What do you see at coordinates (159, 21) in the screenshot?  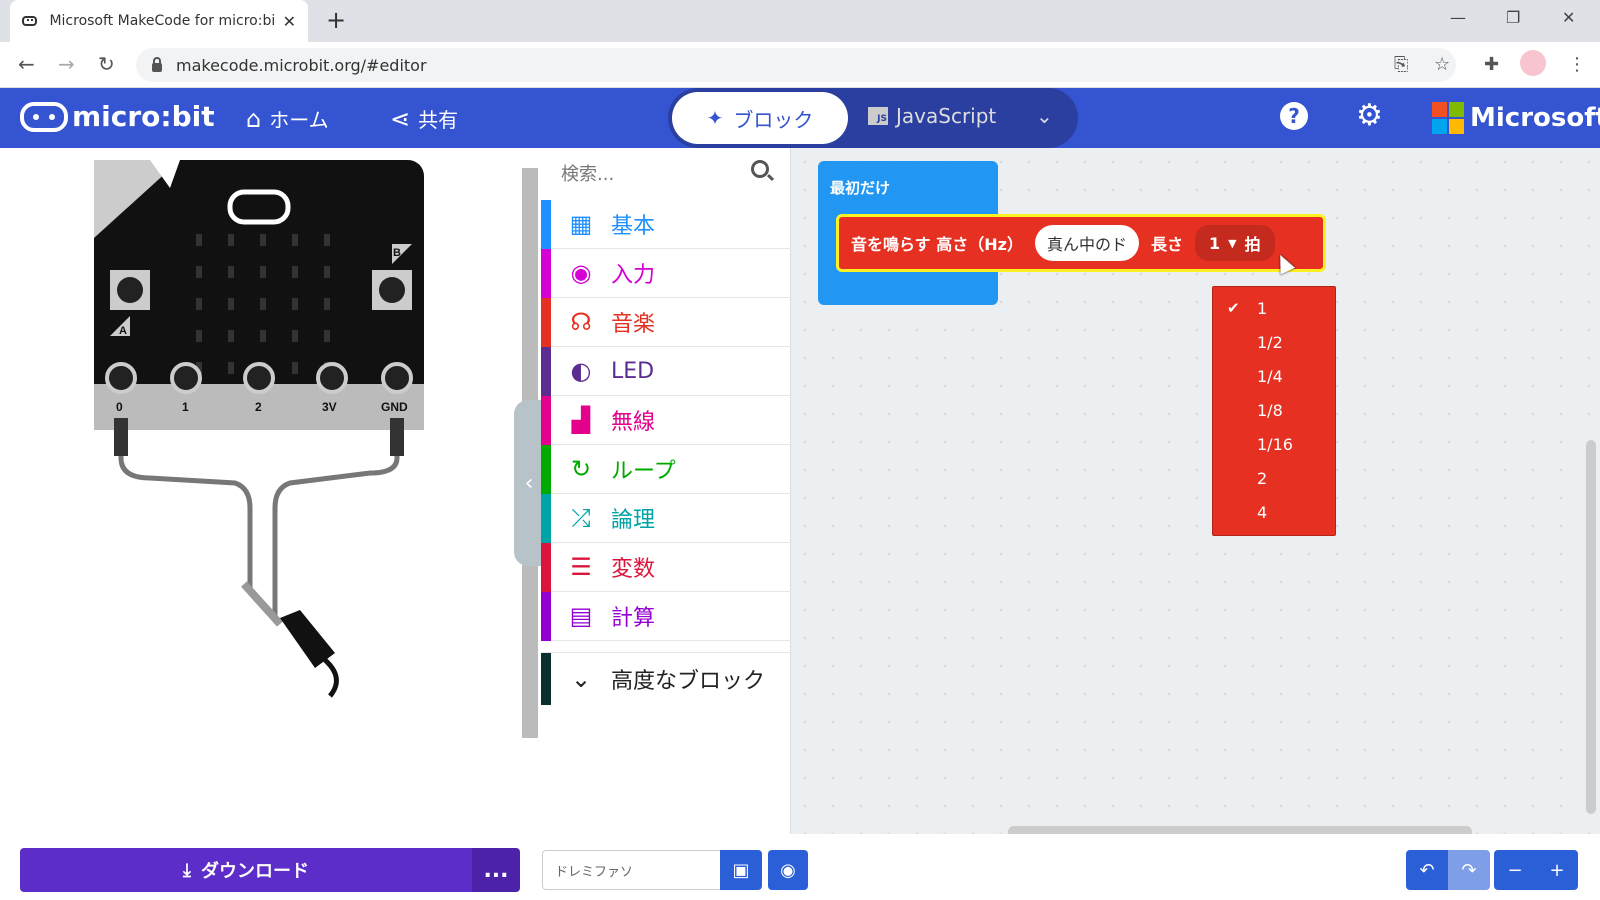 I see `browser-tab: Microsoft MakeCode for micro:bit ✕` at bounding box center [159, 21].